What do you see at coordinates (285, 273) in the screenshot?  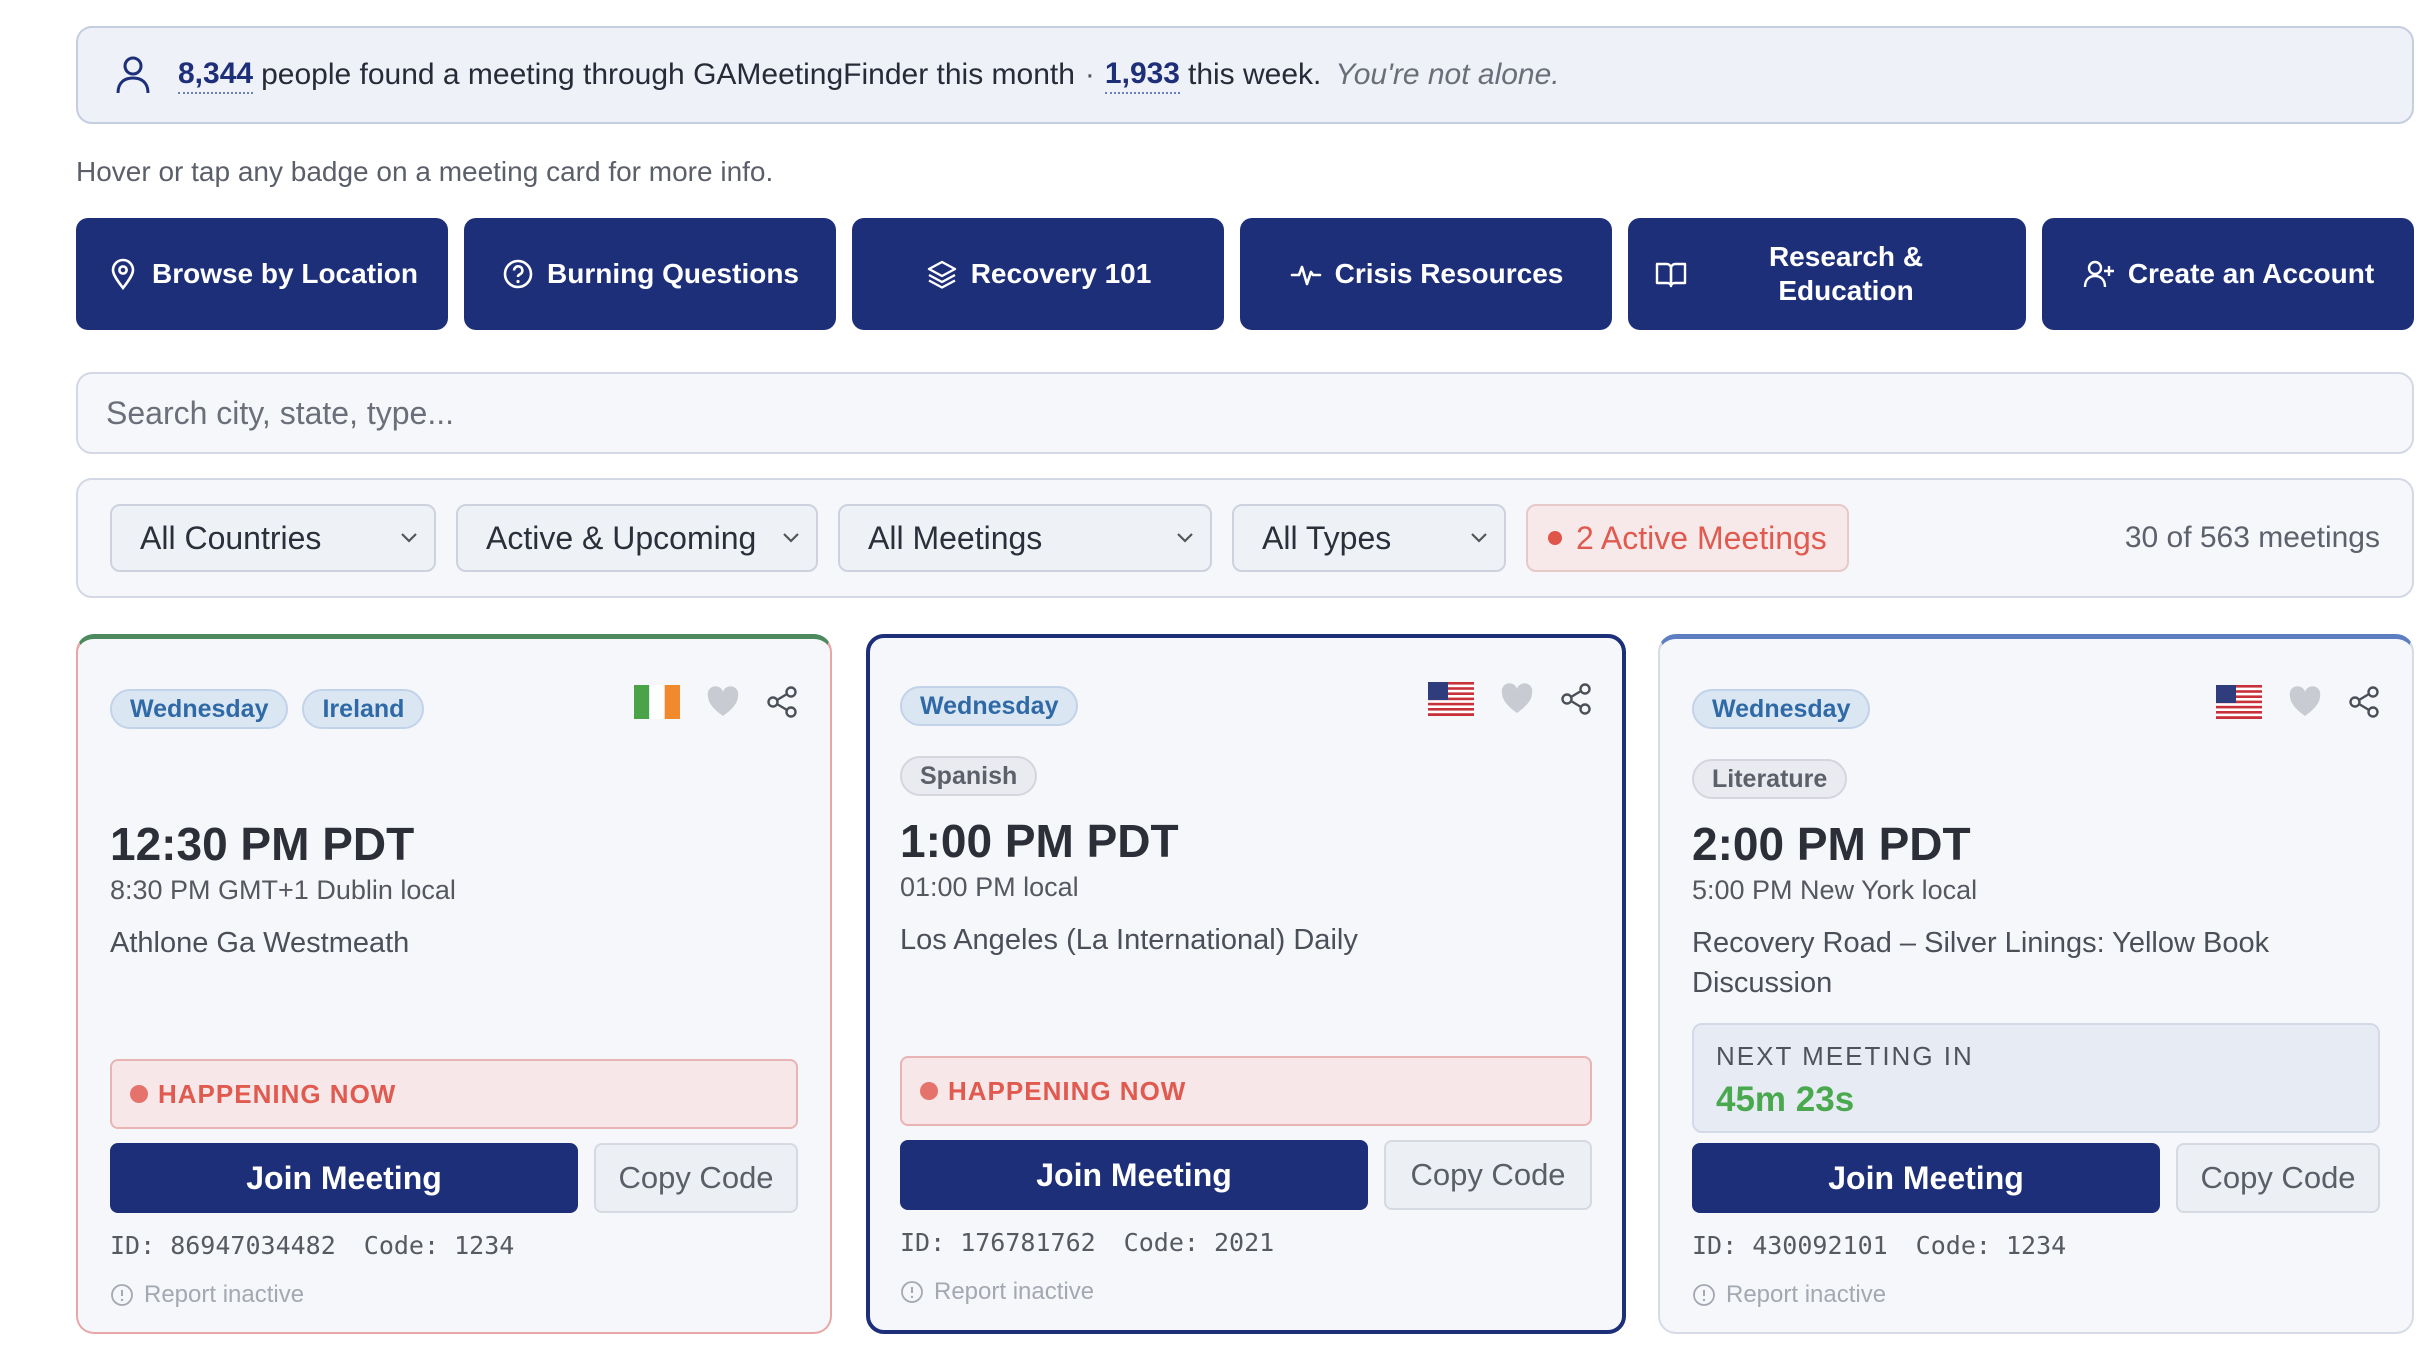 I see `browse-location-label: Browse by Location` at bounding box center [285, 273].